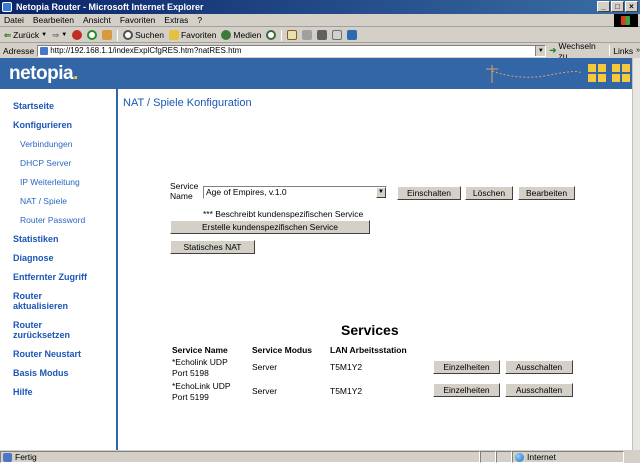  What do you see at coordinates (558, 73) in the screenshot?
I see `header-decoration-icon` at bounding box center [558, 73].